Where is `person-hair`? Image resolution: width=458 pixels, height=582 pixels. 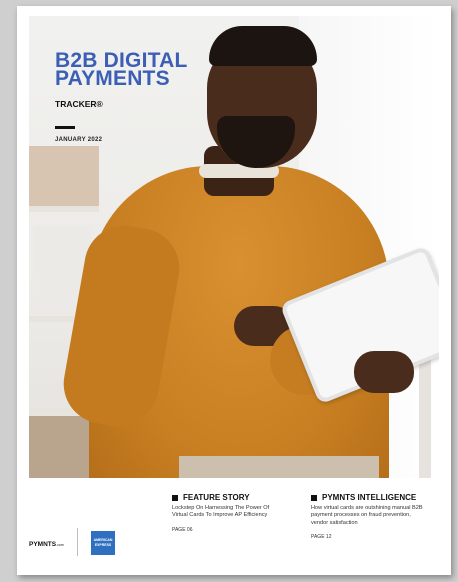
person-hair is located at coordinates (263, 46).